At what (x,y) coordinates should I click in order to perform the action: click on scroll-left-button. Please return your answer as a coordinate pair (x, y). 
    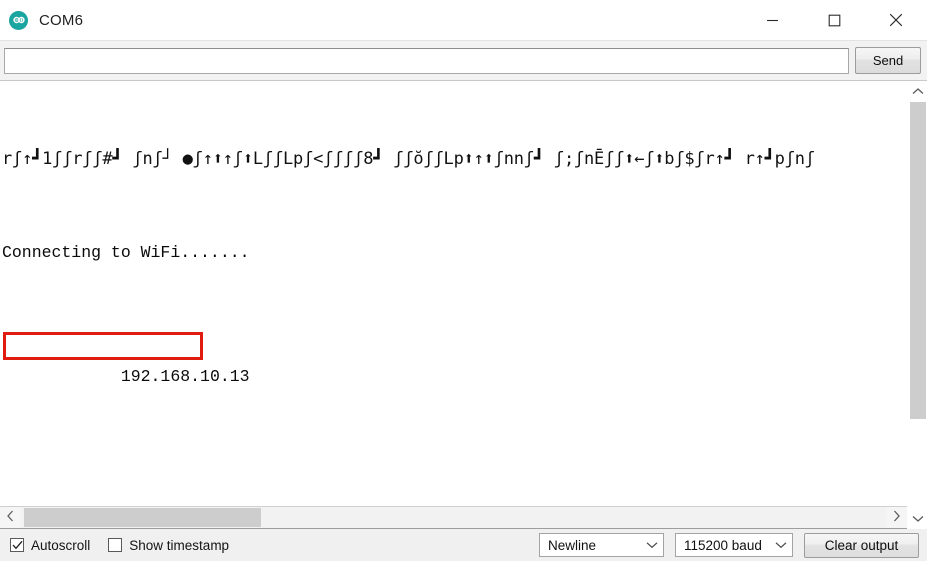
    Looking at the image, I should click on (10, 517).